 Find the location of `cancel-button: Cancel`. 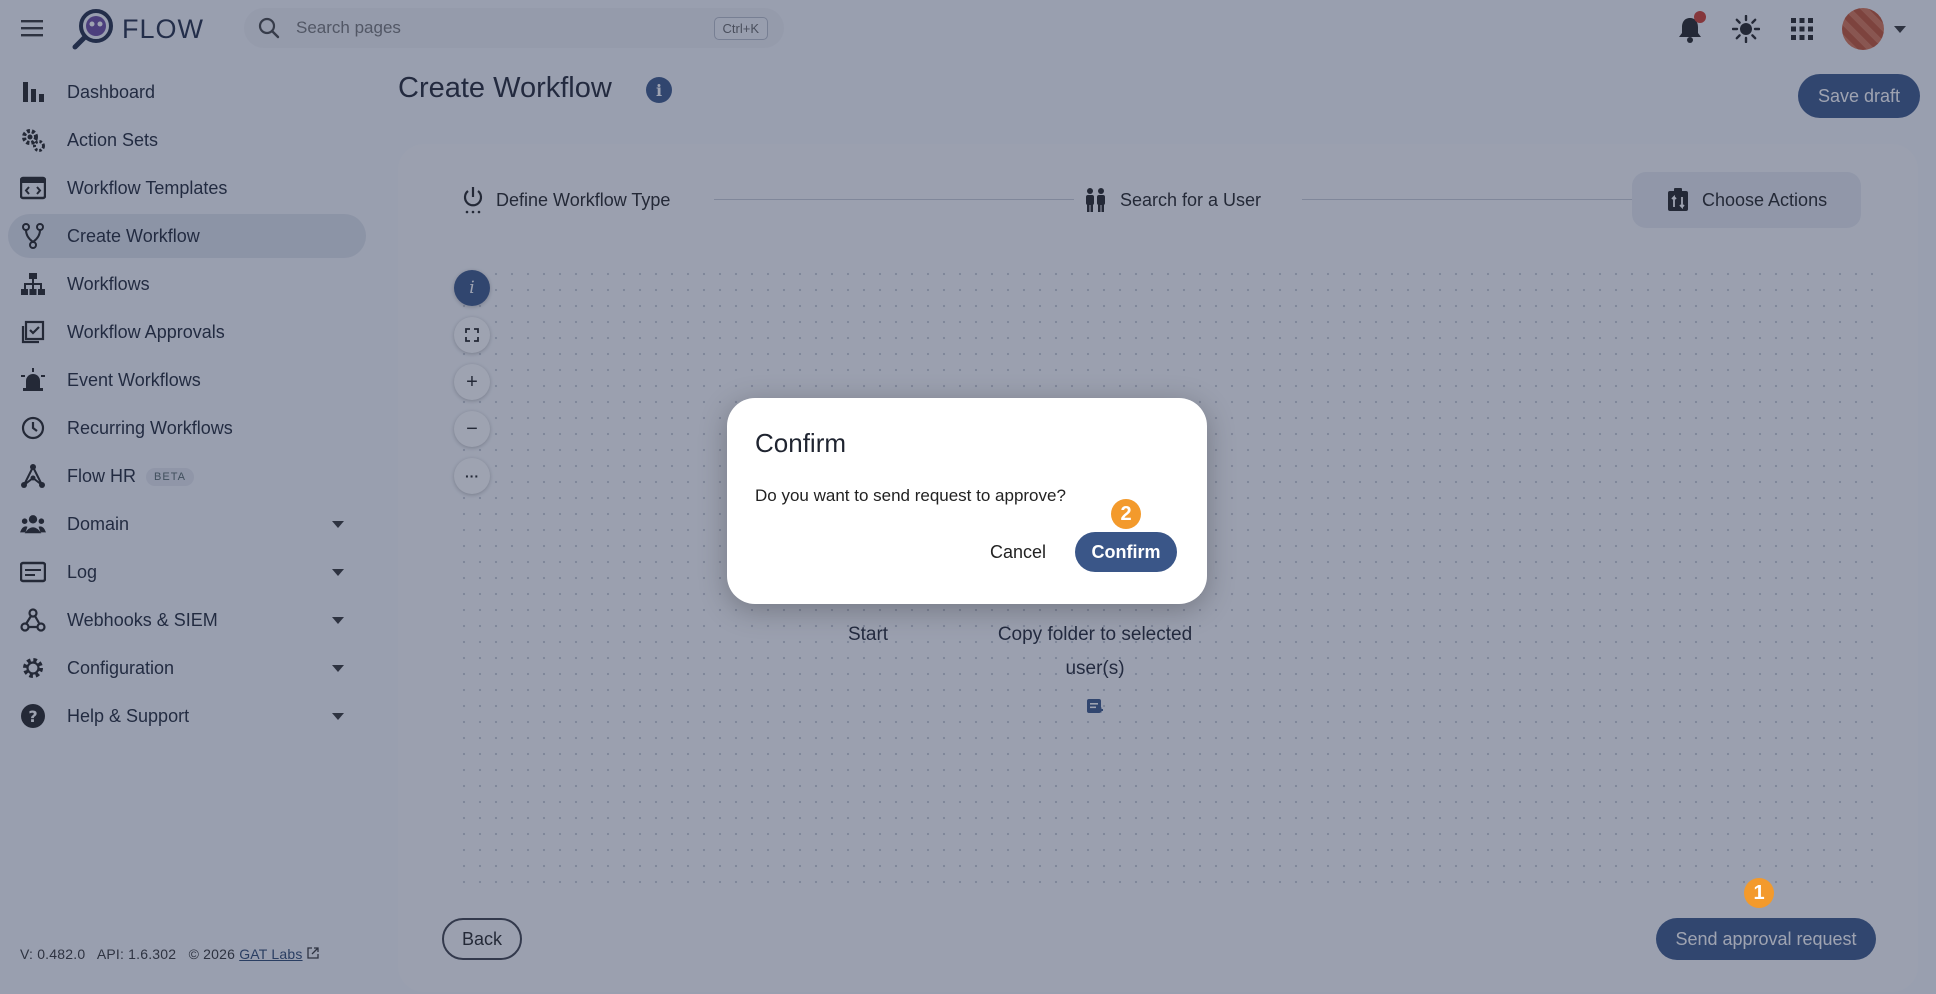

cancel-button: Cancel is located at coordinates (1018, 552).